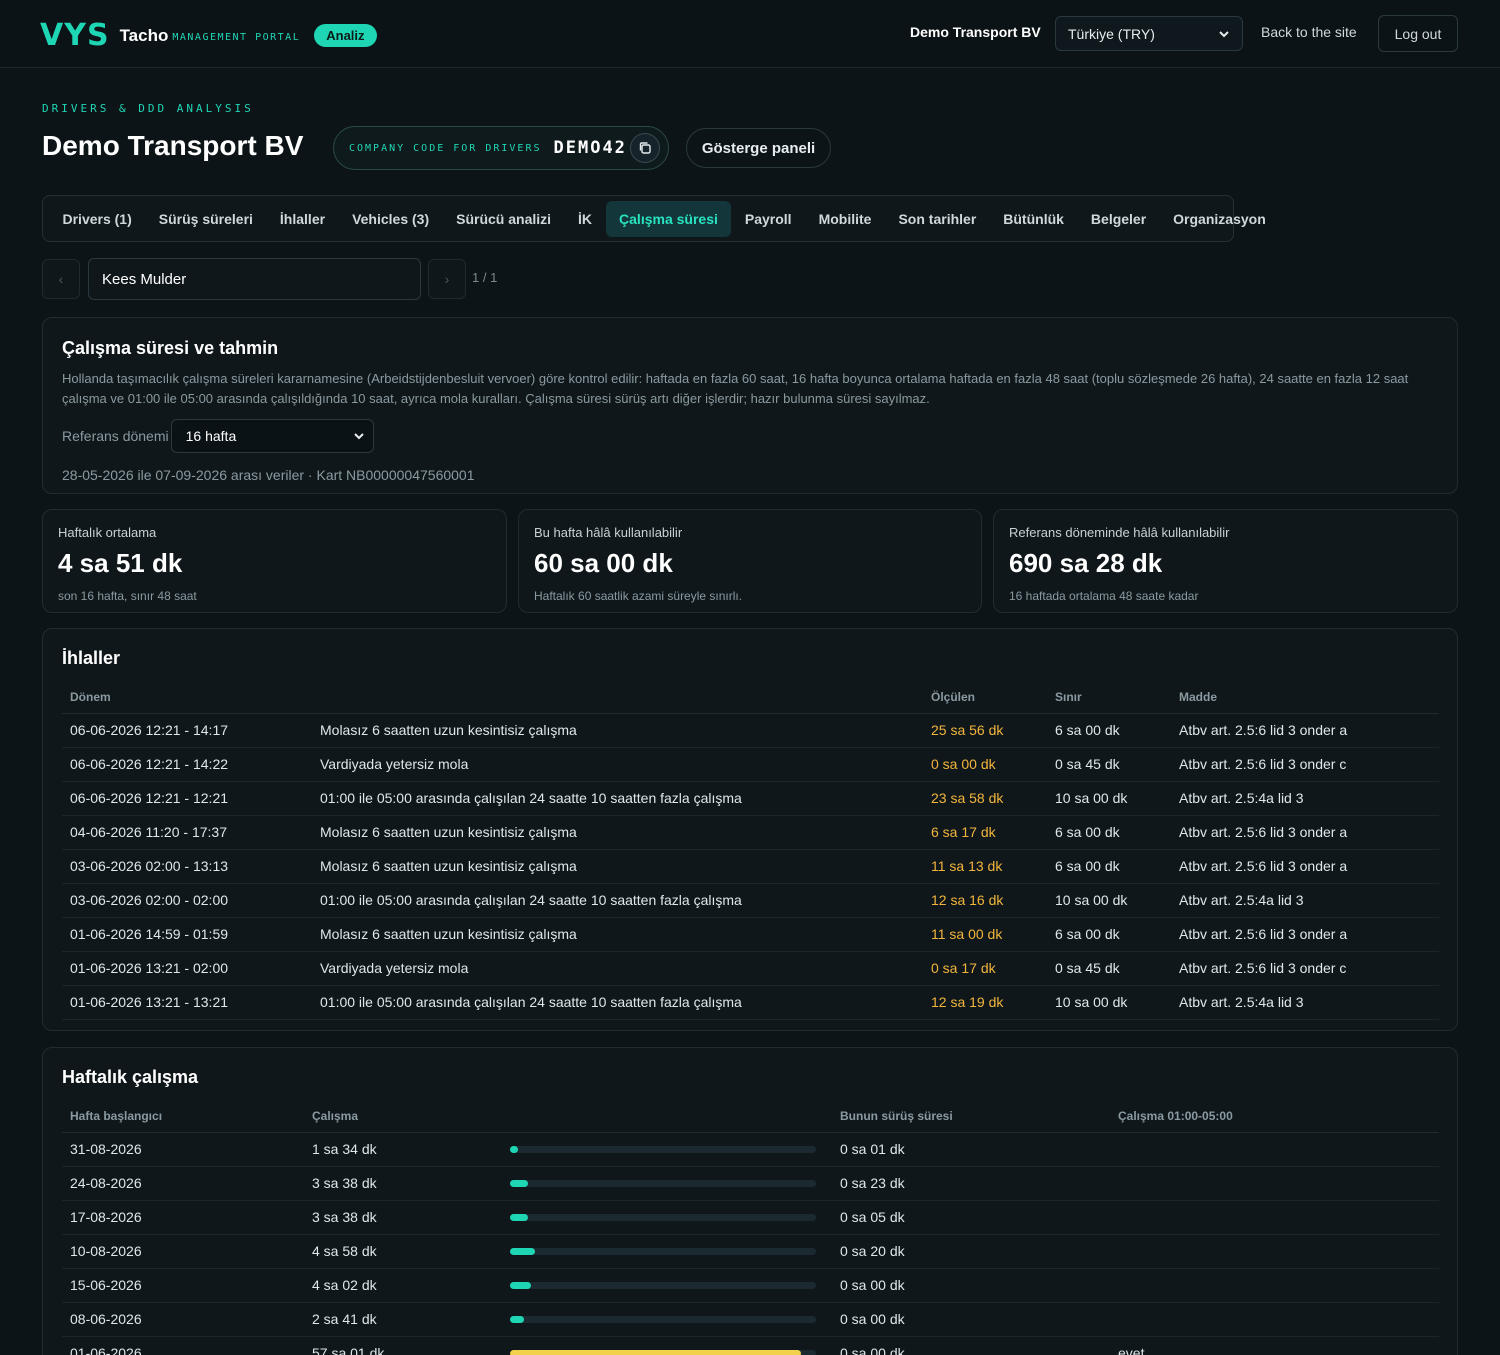 This screenshot has height=1355, width=1500. I want to click on reference-period-value: 16 hafta, so click(211, 436).